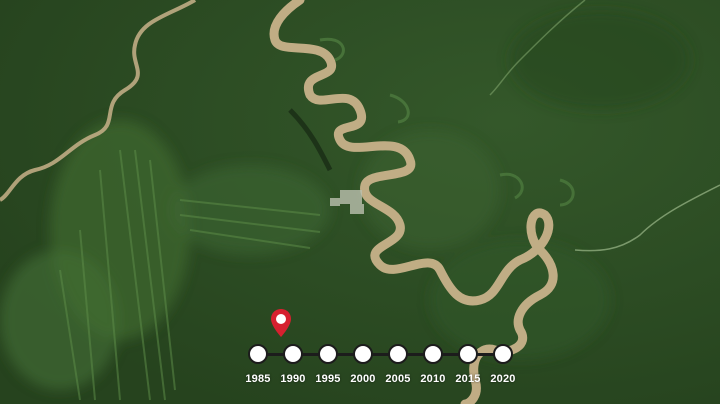 This screenshot has height=404, width=720. What do you see at coordinates (468, 354) in the screenshot?
I see `year-node-2015` at bounding box center [468, 354].